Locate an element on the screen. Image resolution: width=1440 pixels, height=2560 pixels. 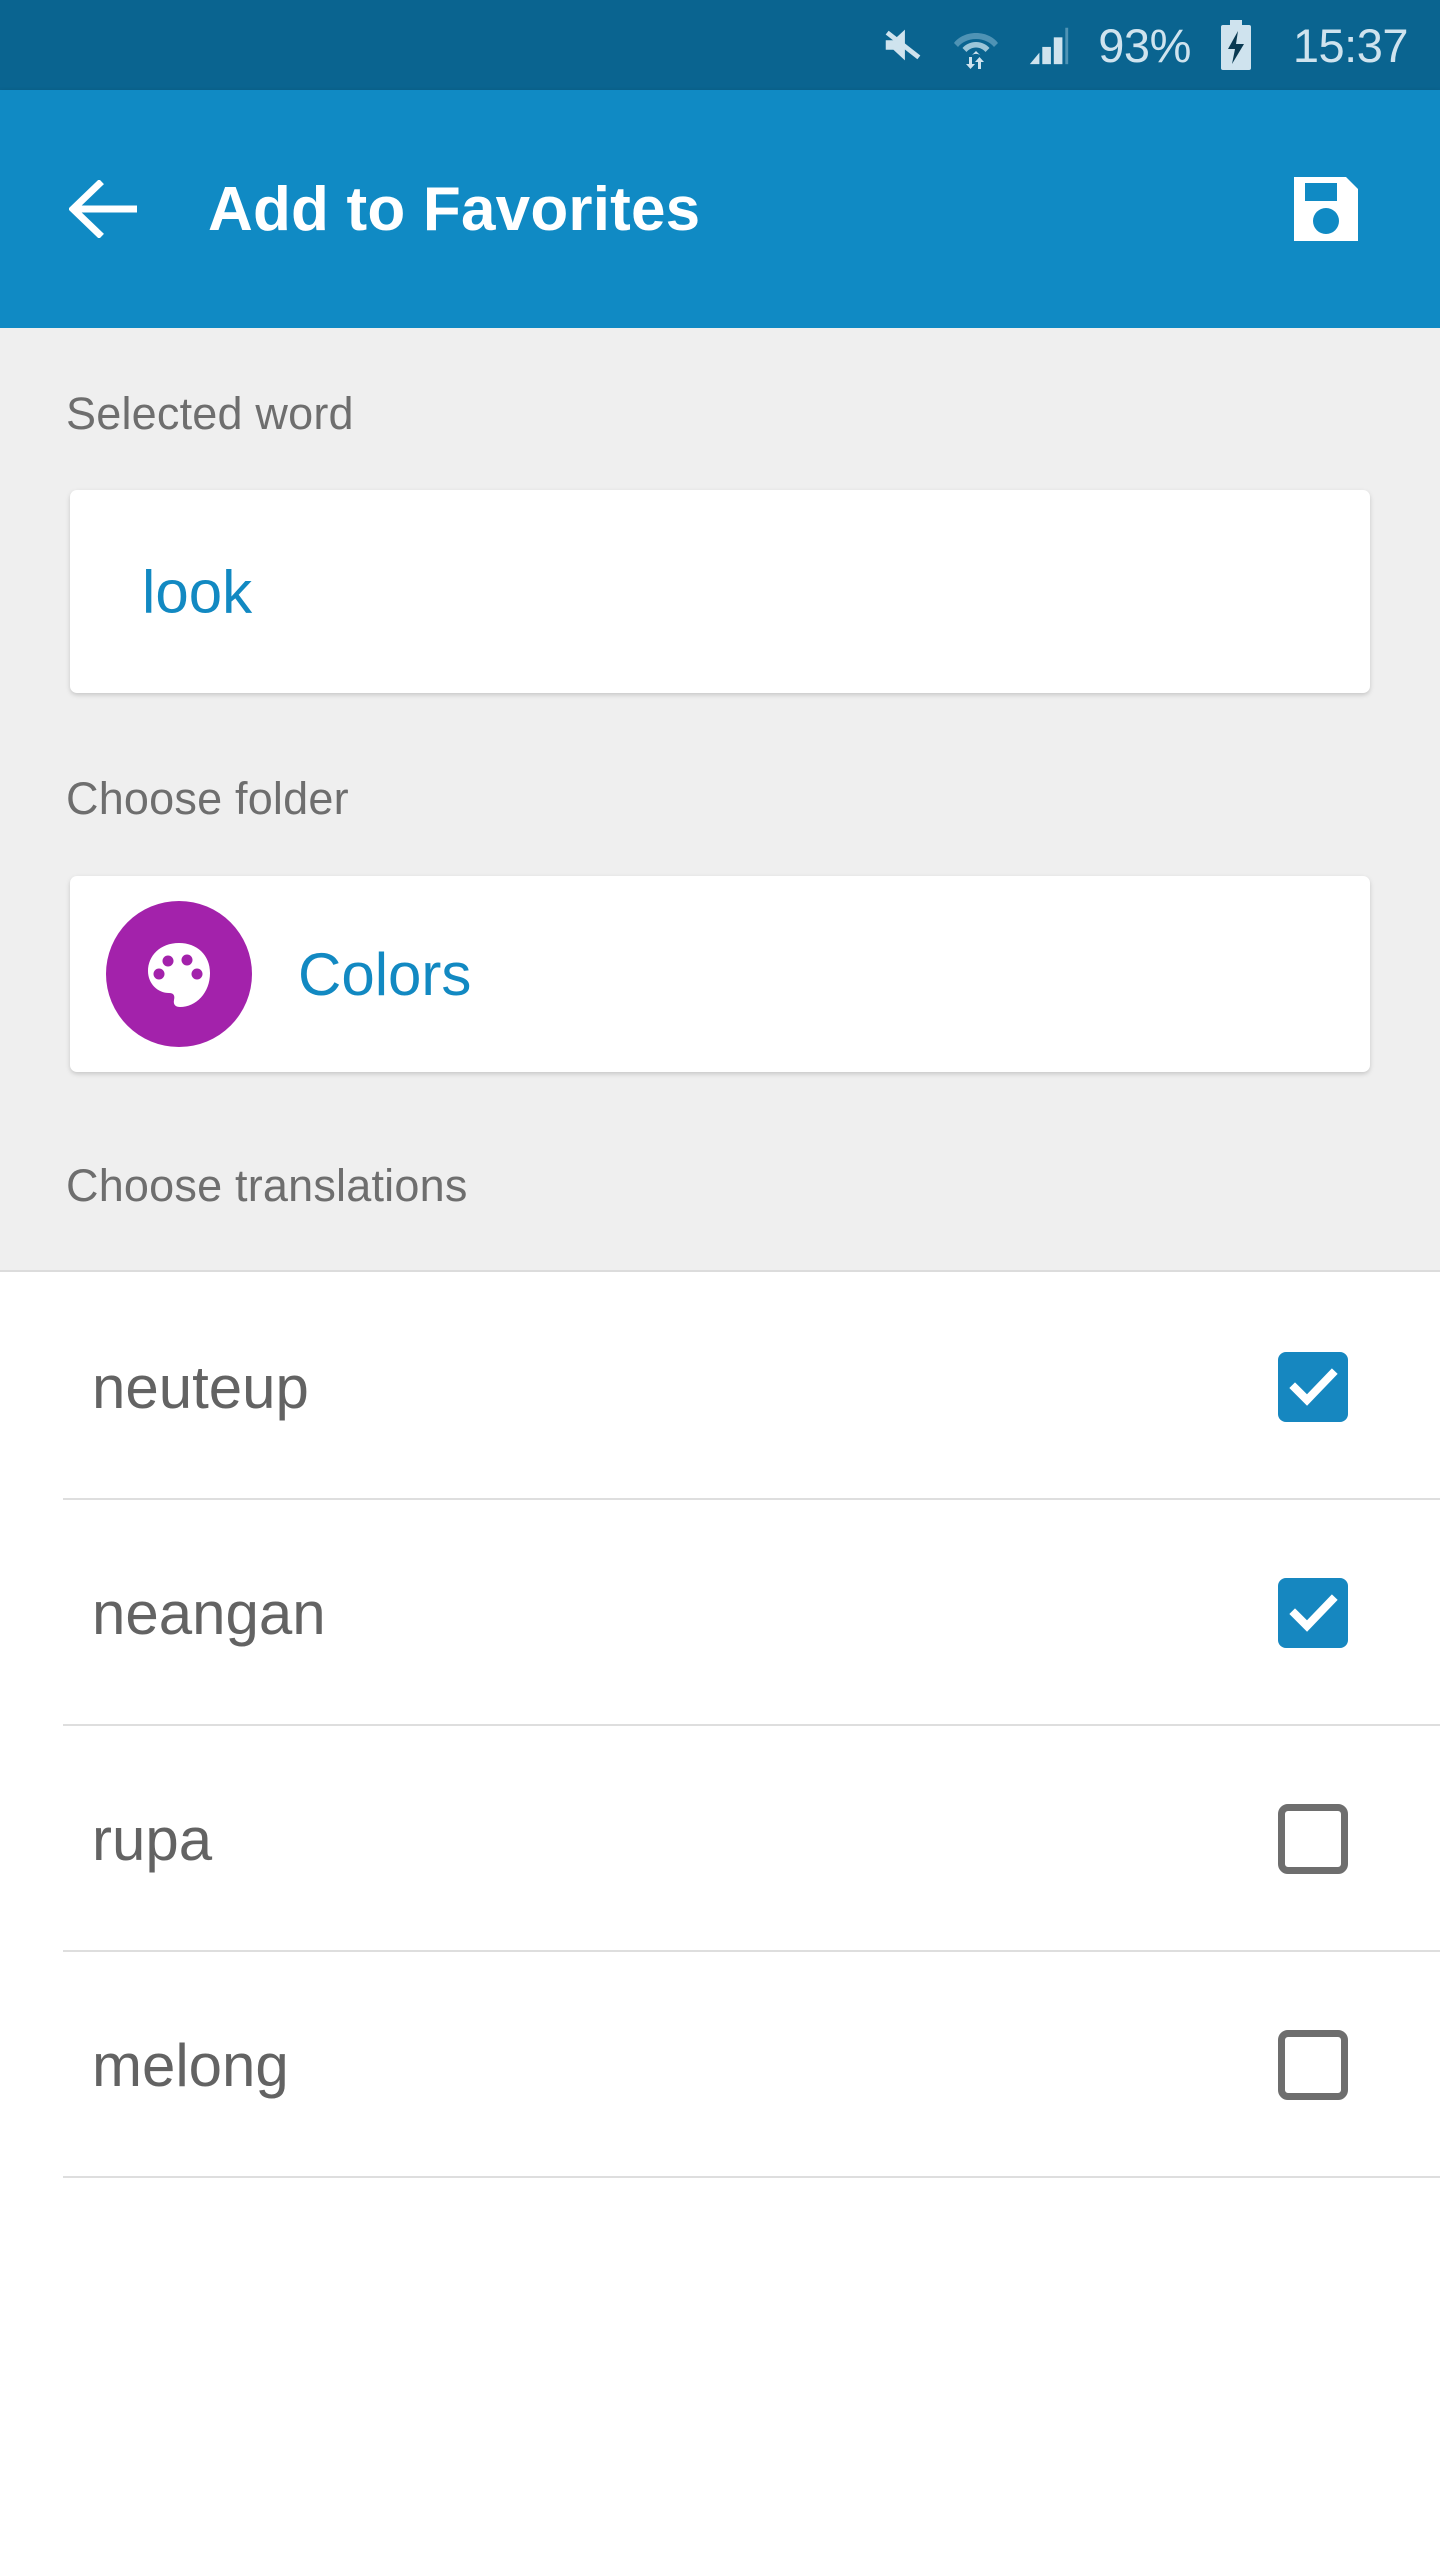
translation-label: melong is located at coordinates (190, 2065).